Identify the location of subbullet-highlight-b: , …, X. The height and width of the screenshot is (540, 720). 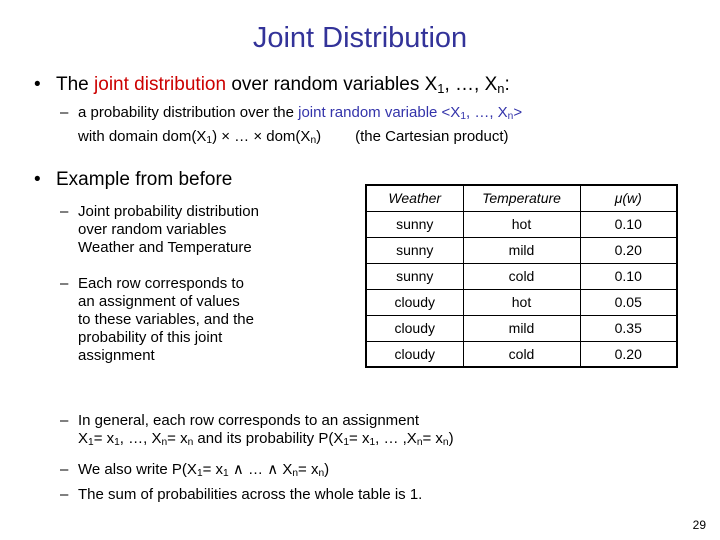
(486, 112).